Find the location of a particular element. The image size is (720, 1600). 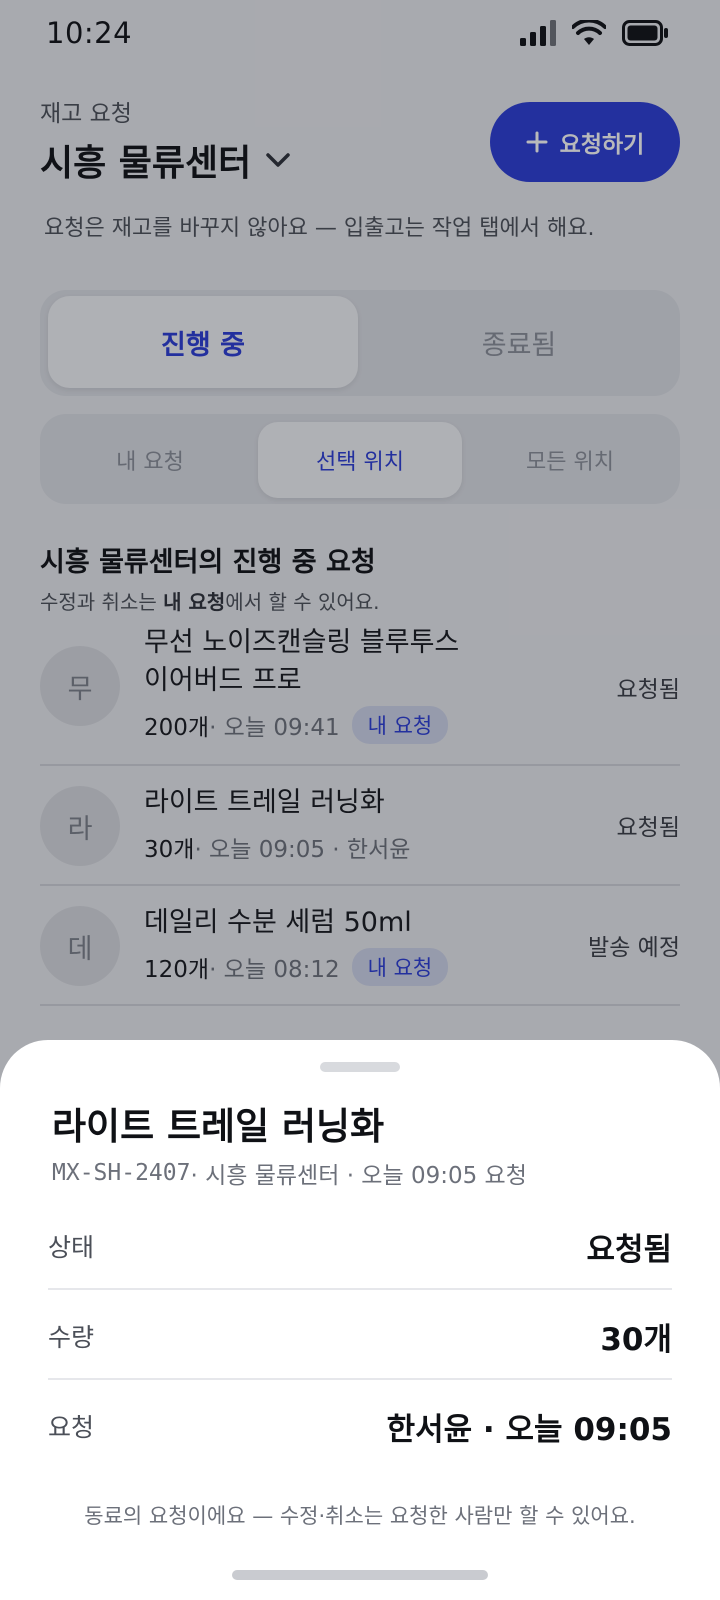

detail-label: 수량 is located at coordinates (71, 1337).